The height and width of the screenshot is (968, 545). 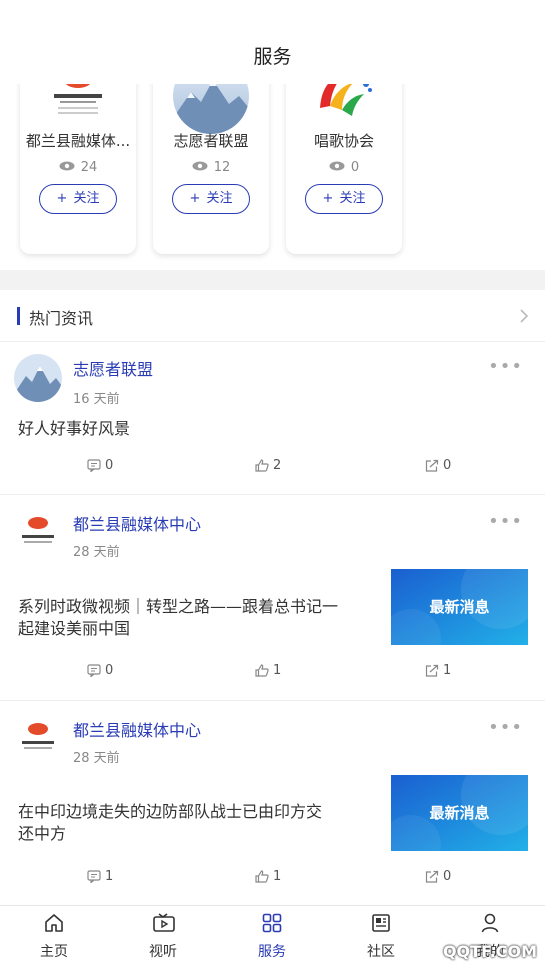 I want to click on video-icon, so click(x=164, y=925).